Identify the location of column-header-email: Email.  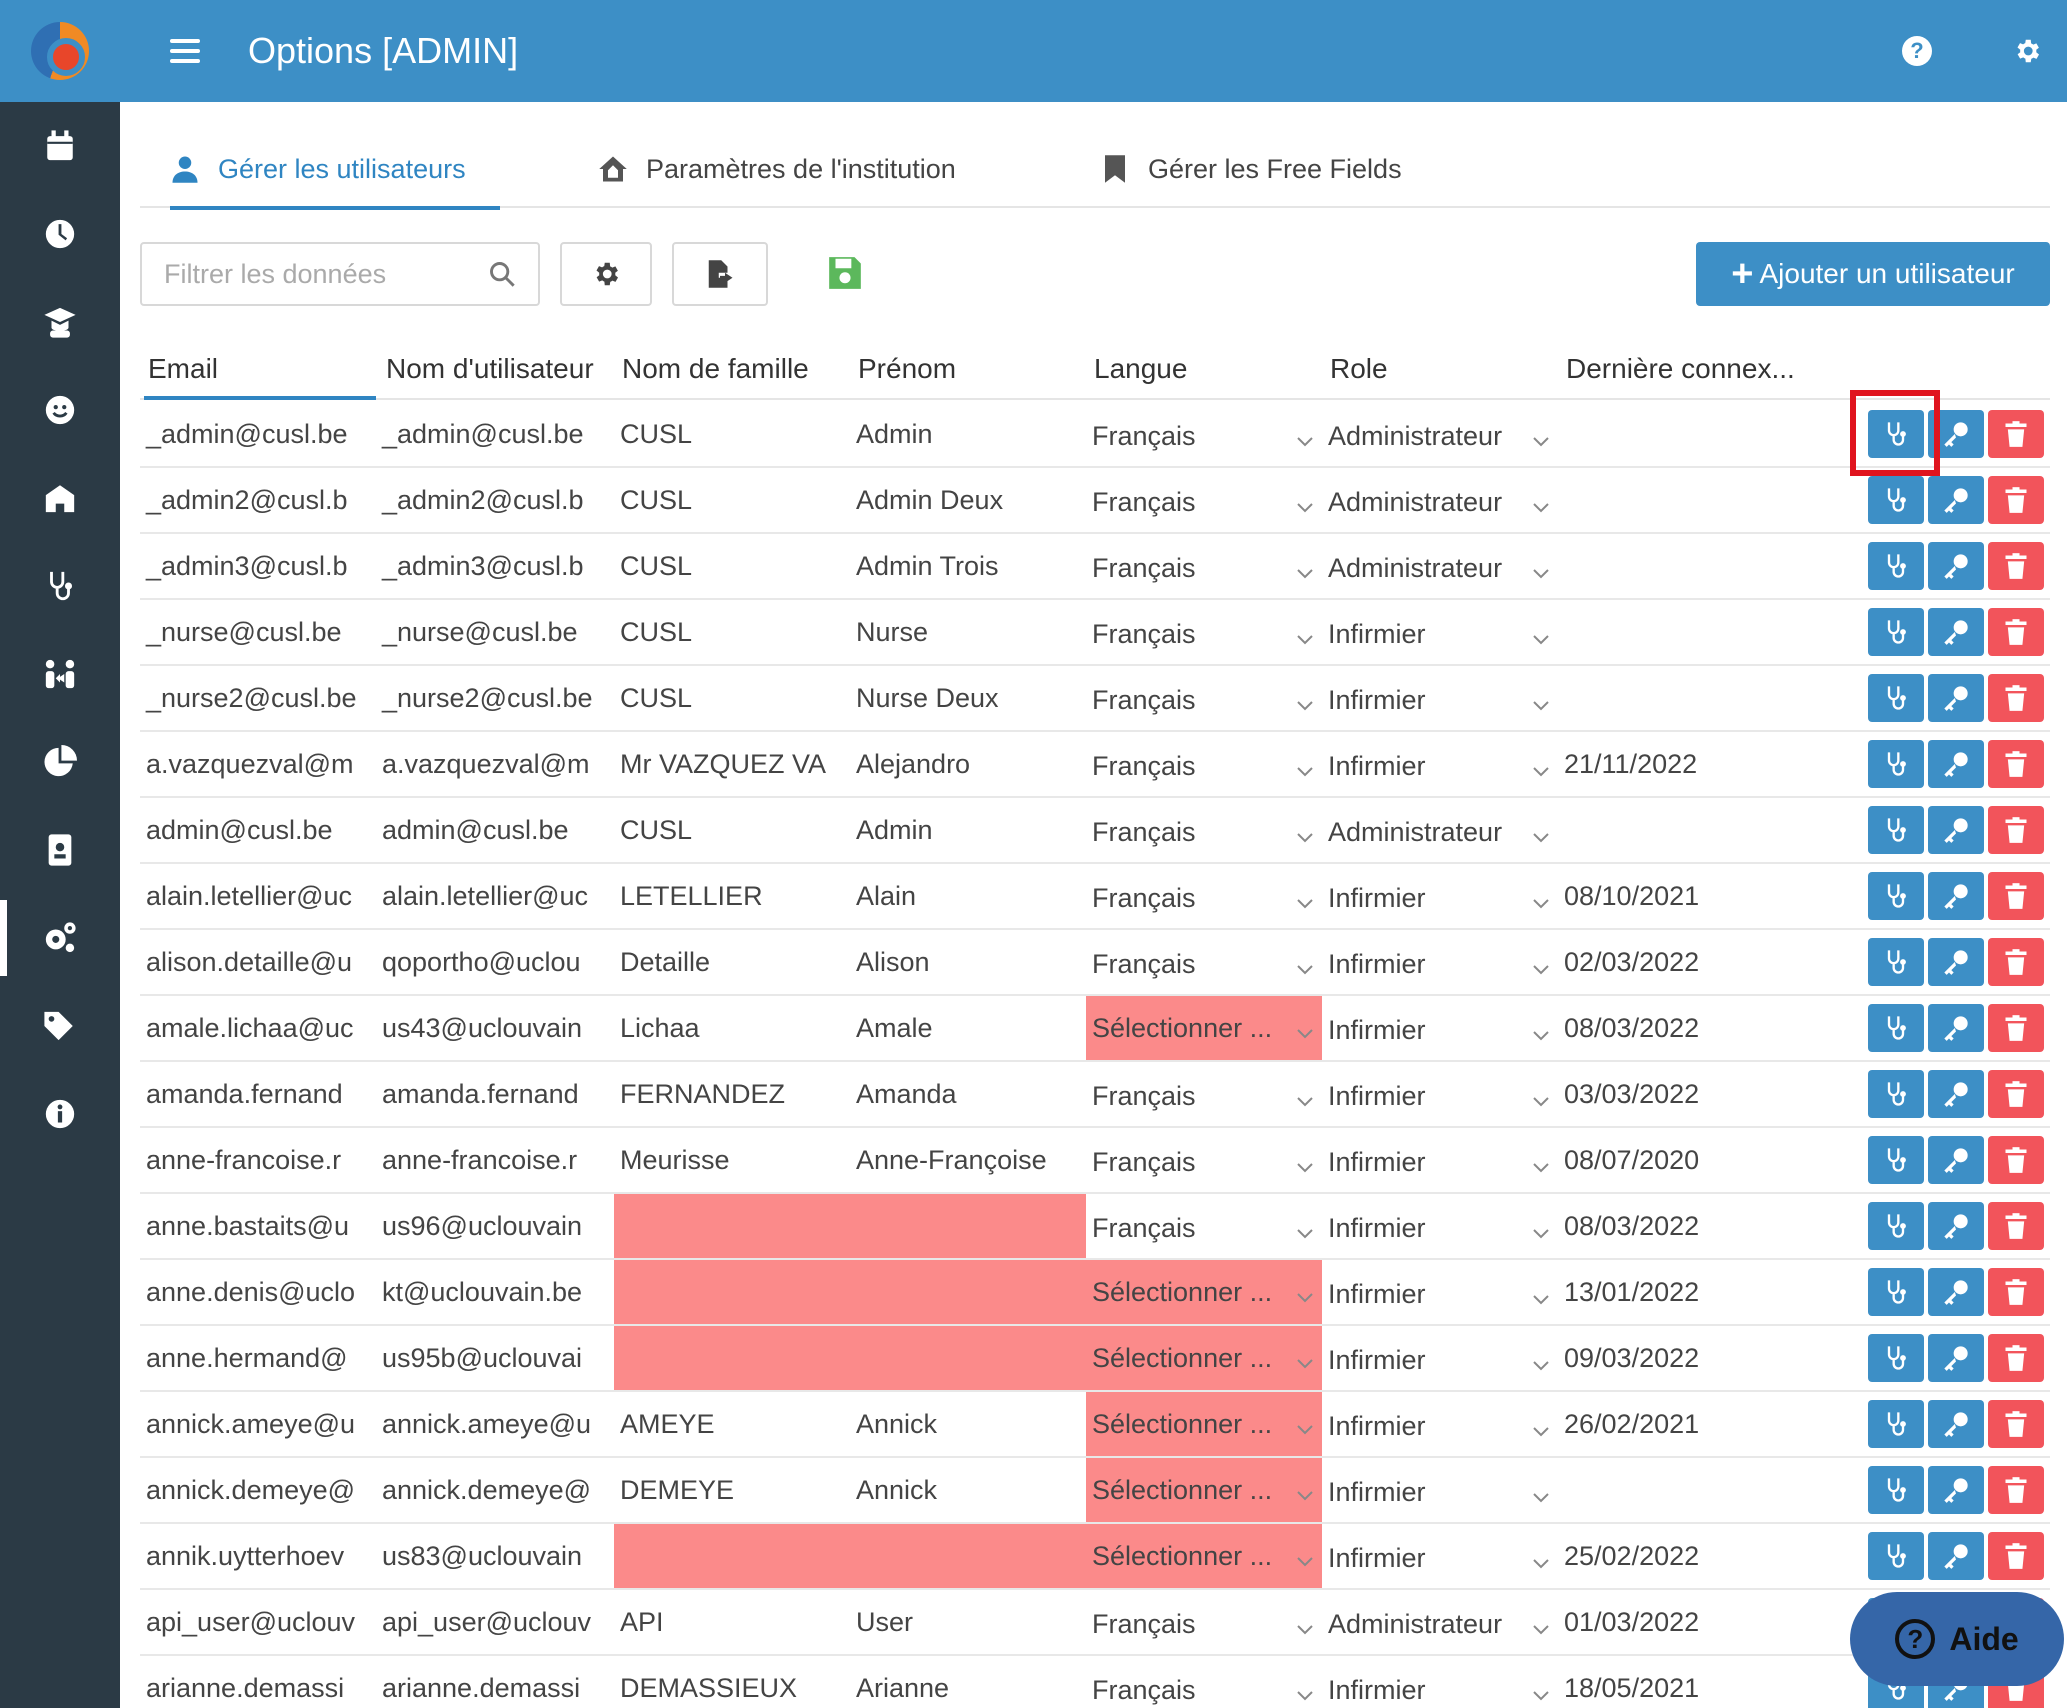
(183, 369).